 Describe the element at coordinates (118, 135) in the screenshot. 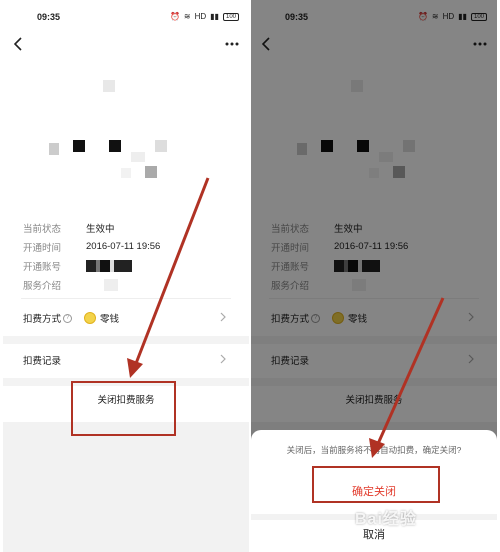

I see `pixelated-logo` at that location.